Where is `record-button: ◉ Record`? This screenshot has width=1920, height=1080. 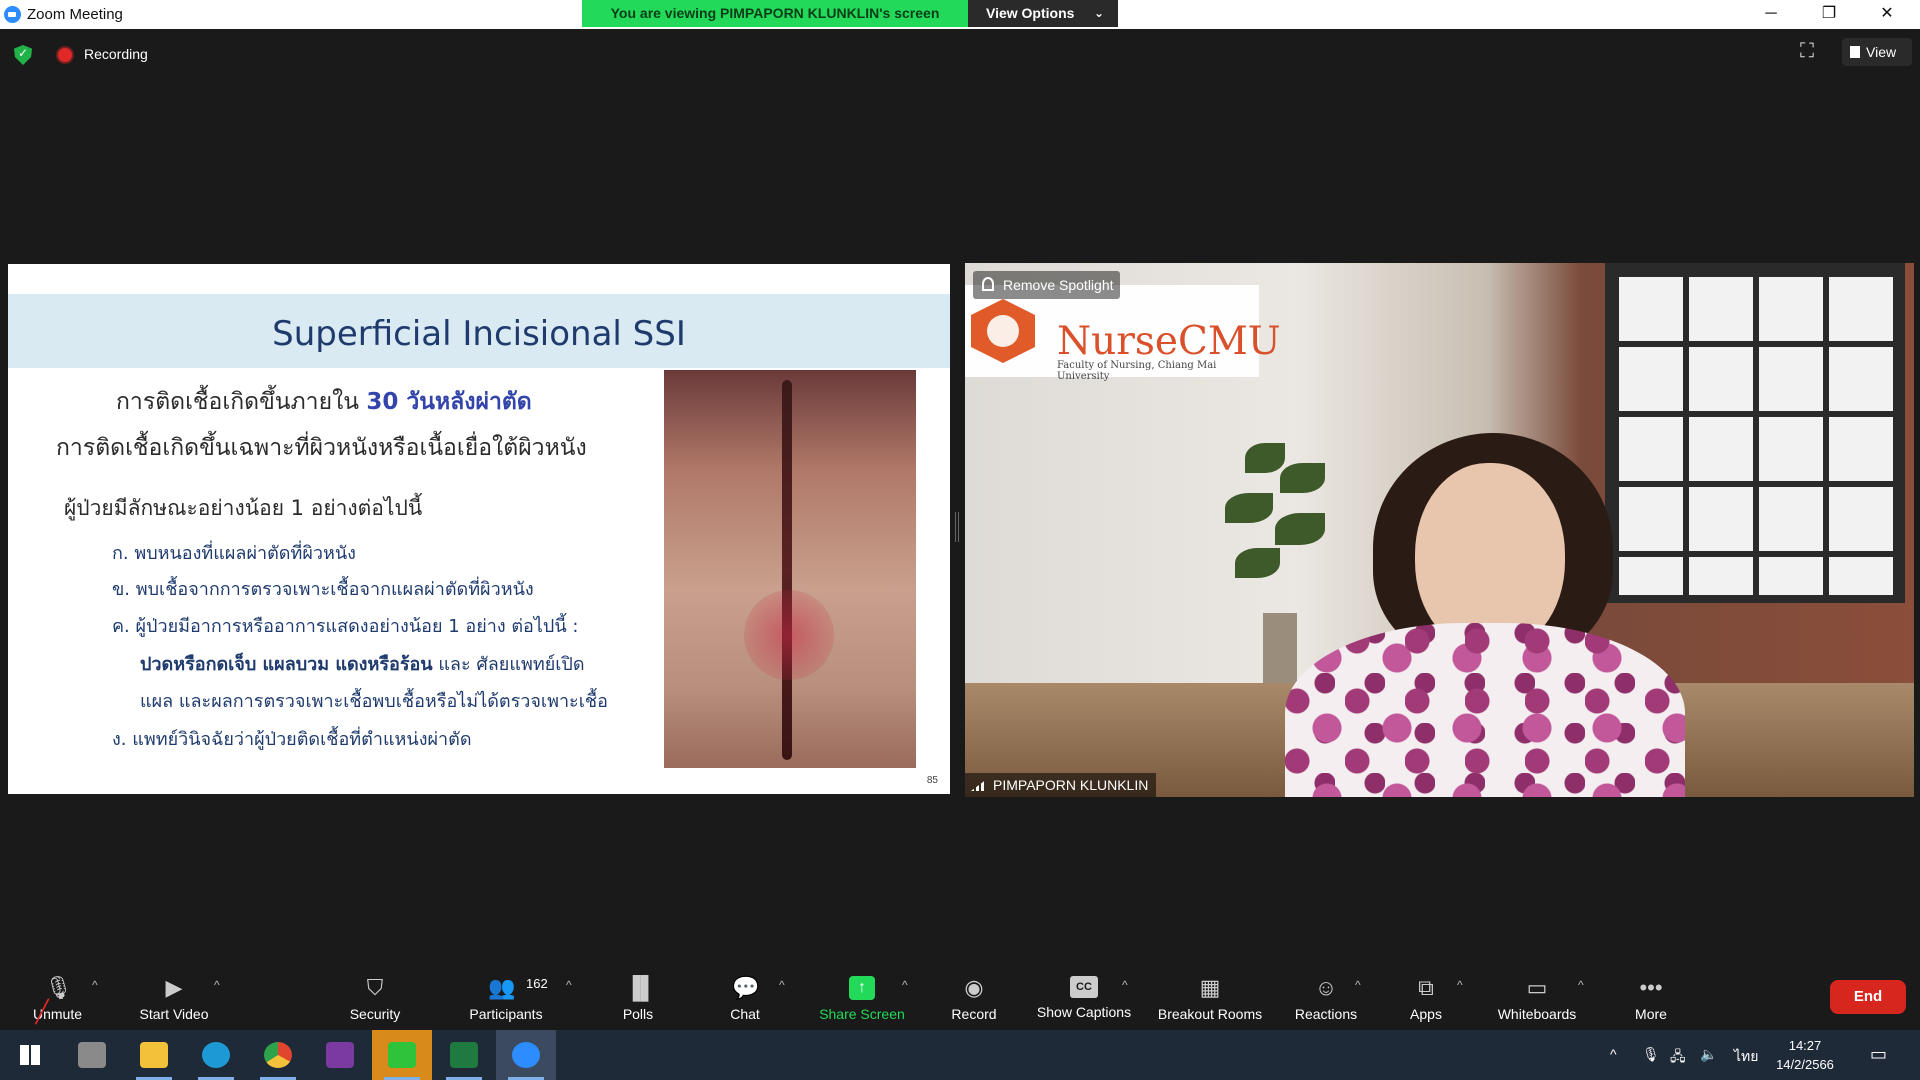
record-button: ◉ Record is located at coordinates (974, 997).